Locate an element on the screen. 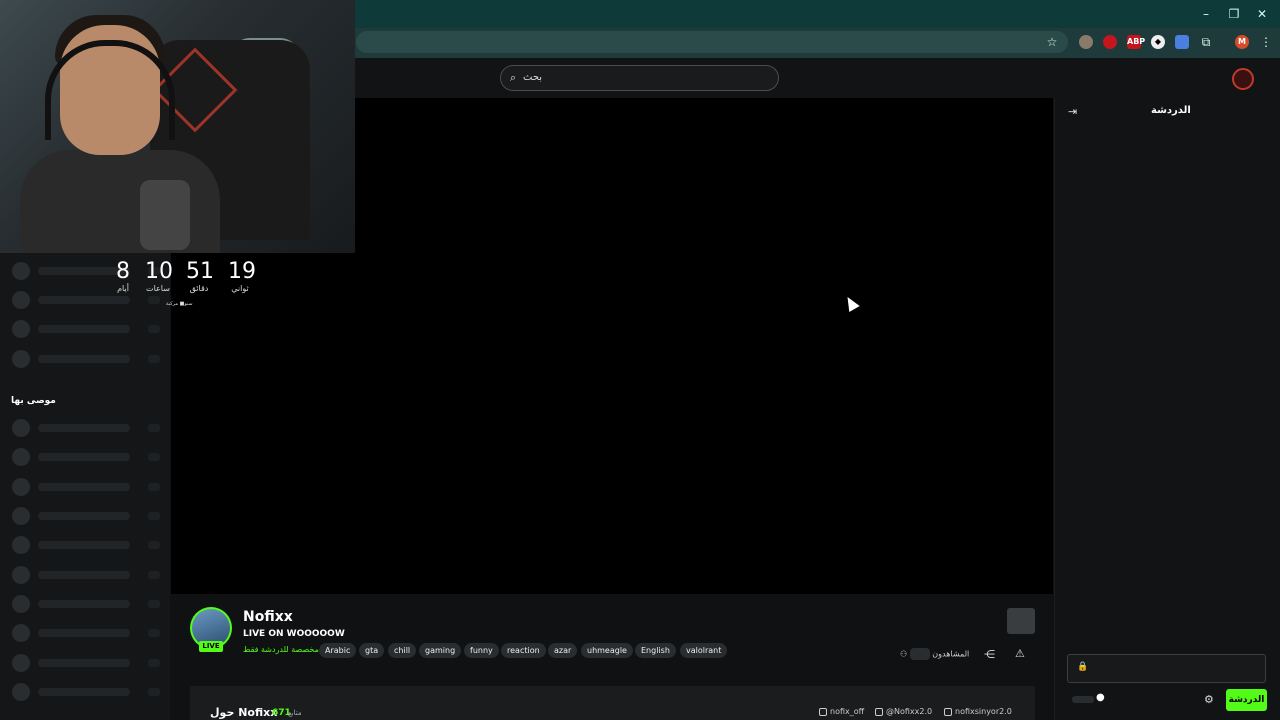 The height and width of the screenshot is (720, 1280). gear-icon: ⚙ is located at coordinates (1209, 699).